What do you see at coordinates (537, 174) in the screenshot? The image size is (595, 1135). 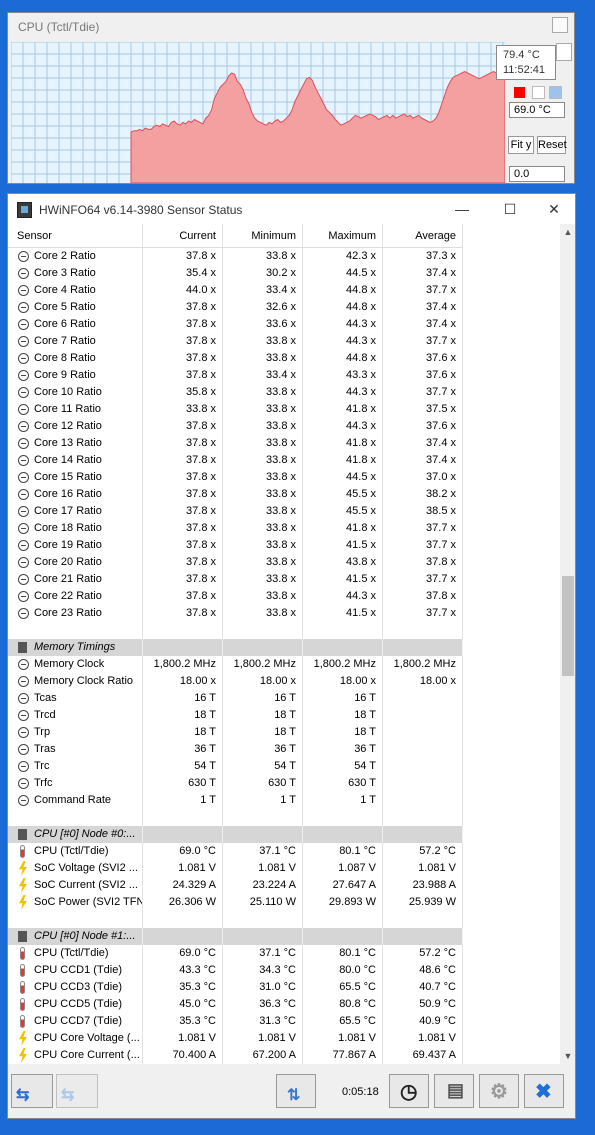 I see `graph-min-value: 0.0` at bounding box center [537, 174].